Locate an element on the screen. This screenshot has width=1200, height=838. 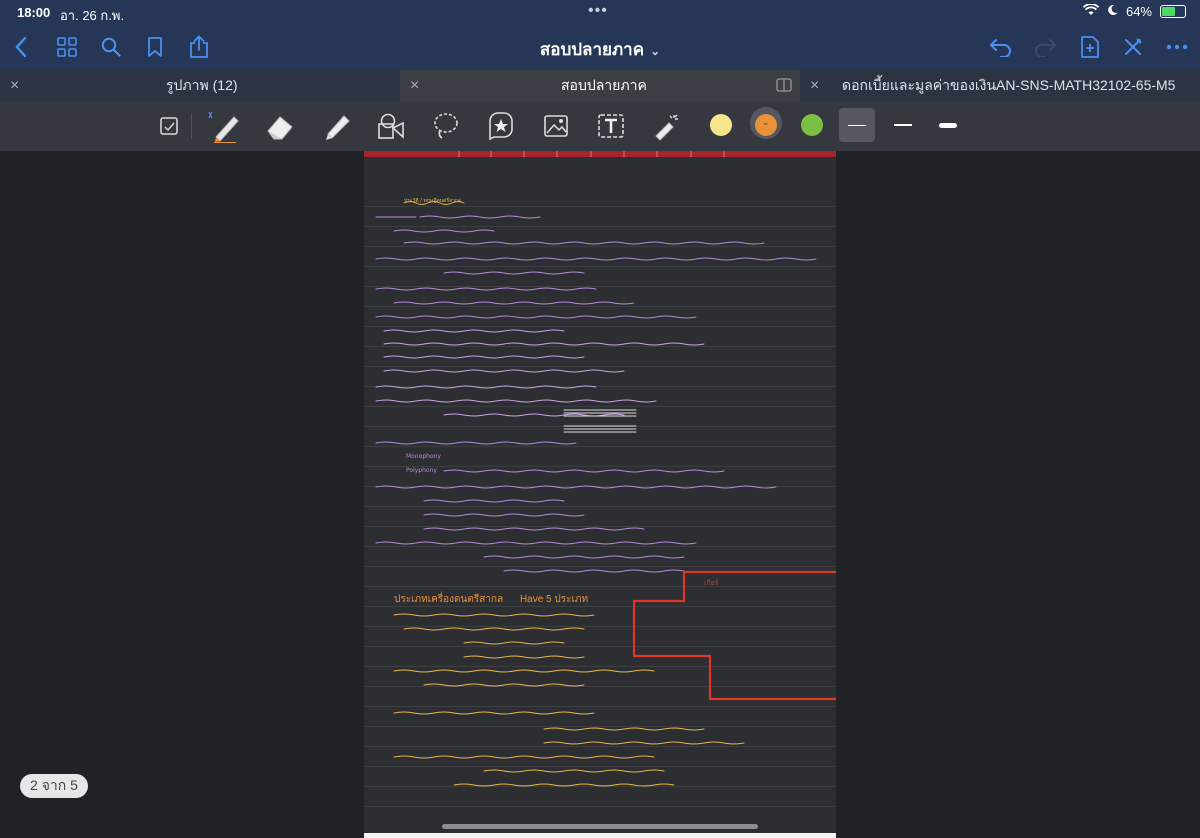
date: อา. 26 ก.พ. is located at coordinates (92, 15).